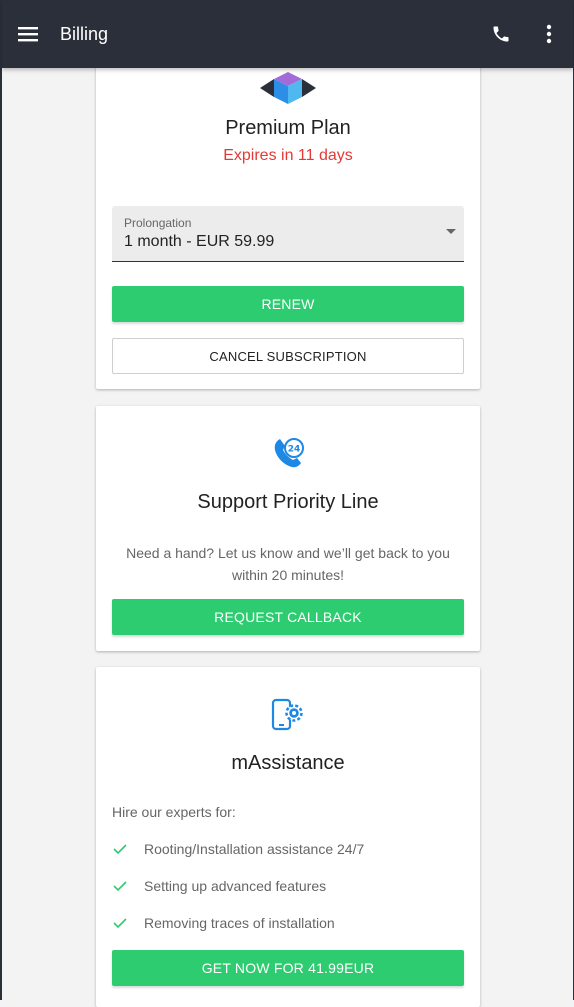  I want to click on more-vert-icon, so click(549, 34).